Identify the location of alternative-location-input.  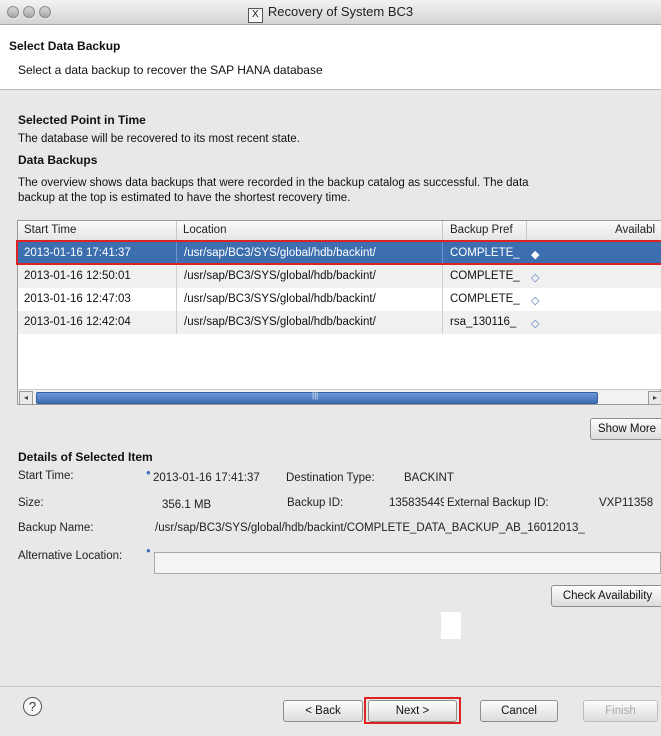
(407, 563).